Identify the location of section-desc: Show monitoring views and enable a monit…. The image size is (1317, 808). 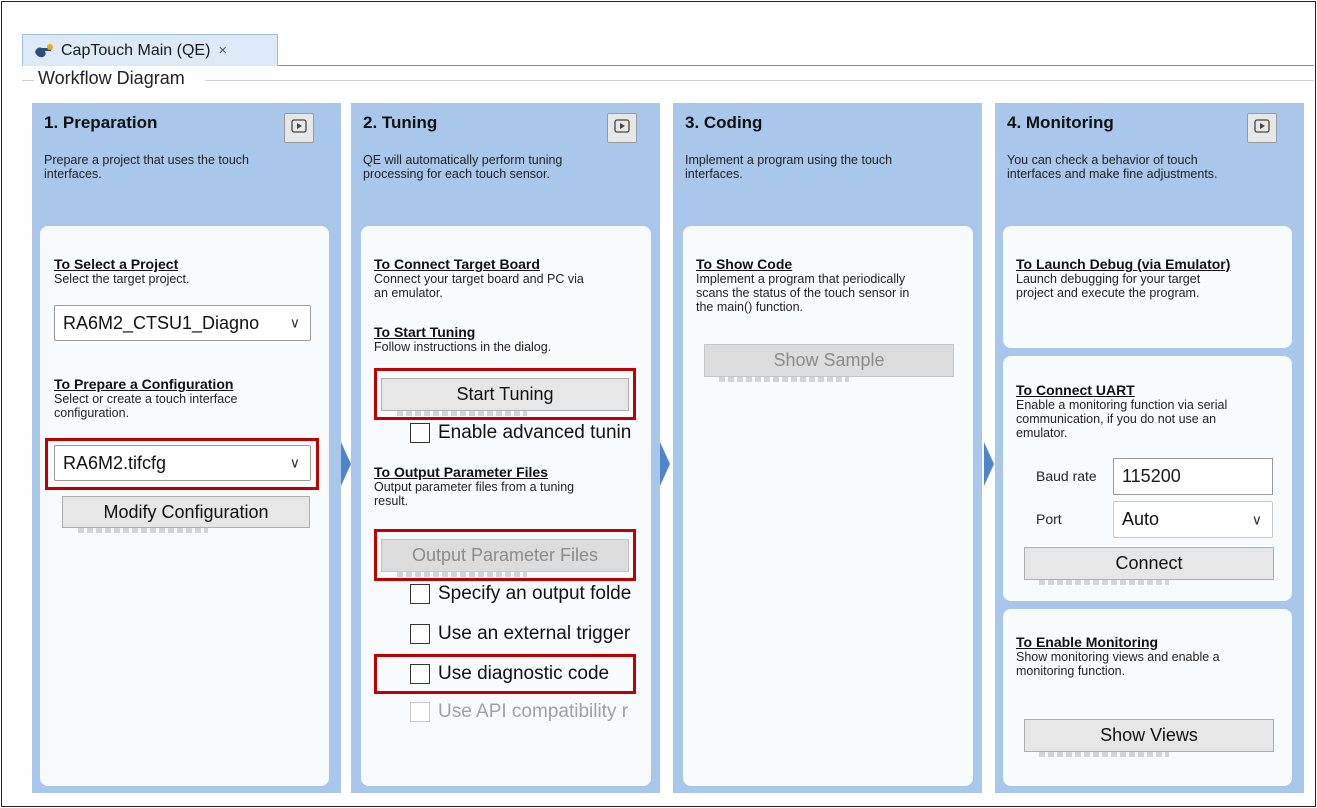
(1118, 664).